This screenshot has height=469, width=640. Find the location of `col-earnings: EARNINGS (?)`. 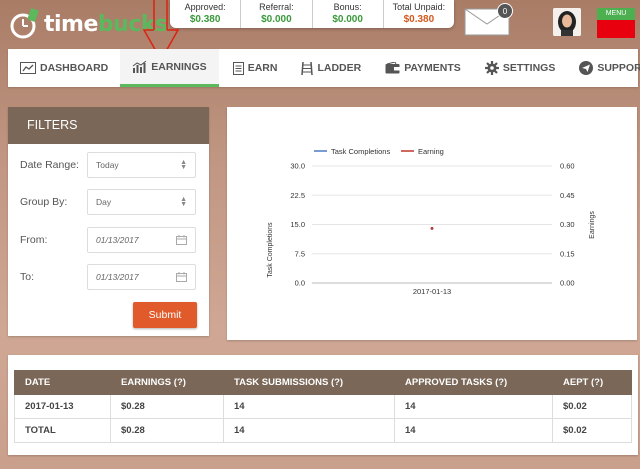

col-earnings: EARNINGS (?) is located at coordinates (167, 382).